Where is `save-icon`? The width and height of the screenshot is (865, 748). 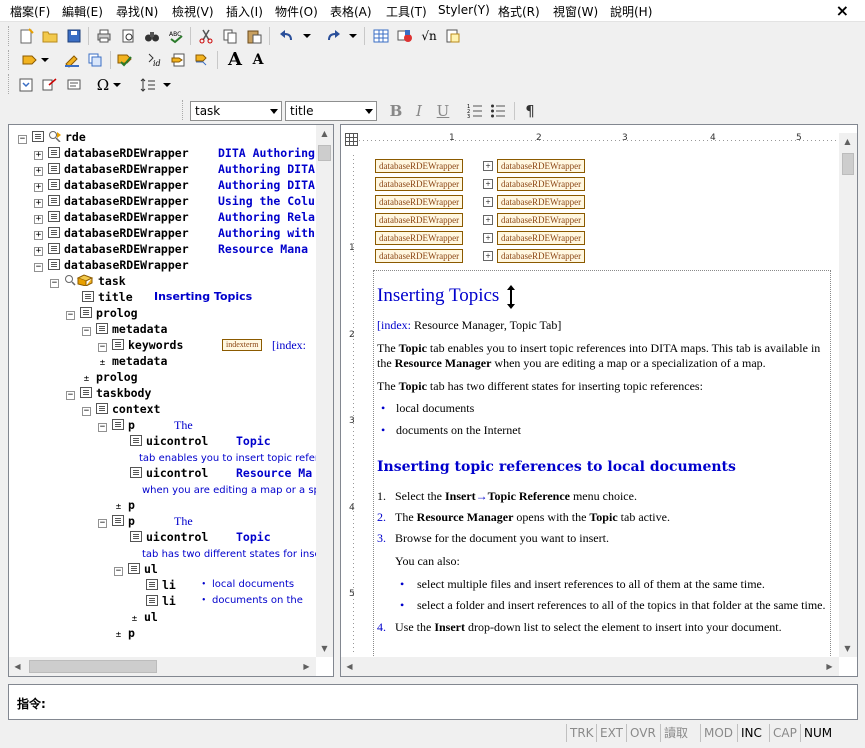 save-icon is located at coordinates (74, 36).